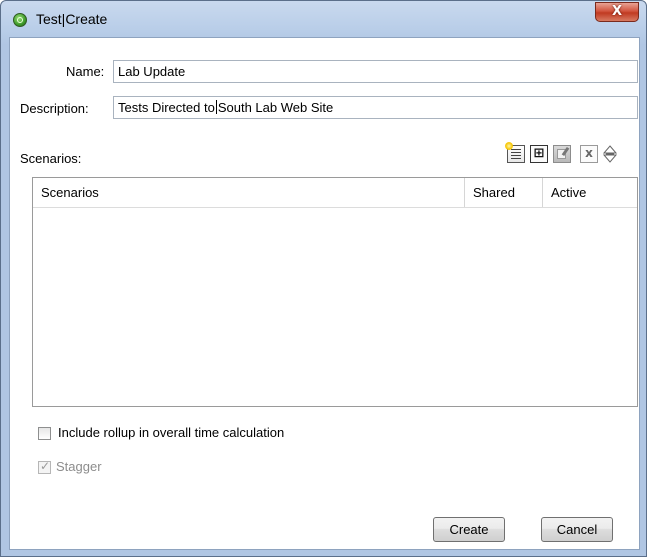 This screenshot has width=649, height=559. What do you see at coordinates (610, 154) in the screenshot?
I see `sort-icon` at bounding box center [610, 154].